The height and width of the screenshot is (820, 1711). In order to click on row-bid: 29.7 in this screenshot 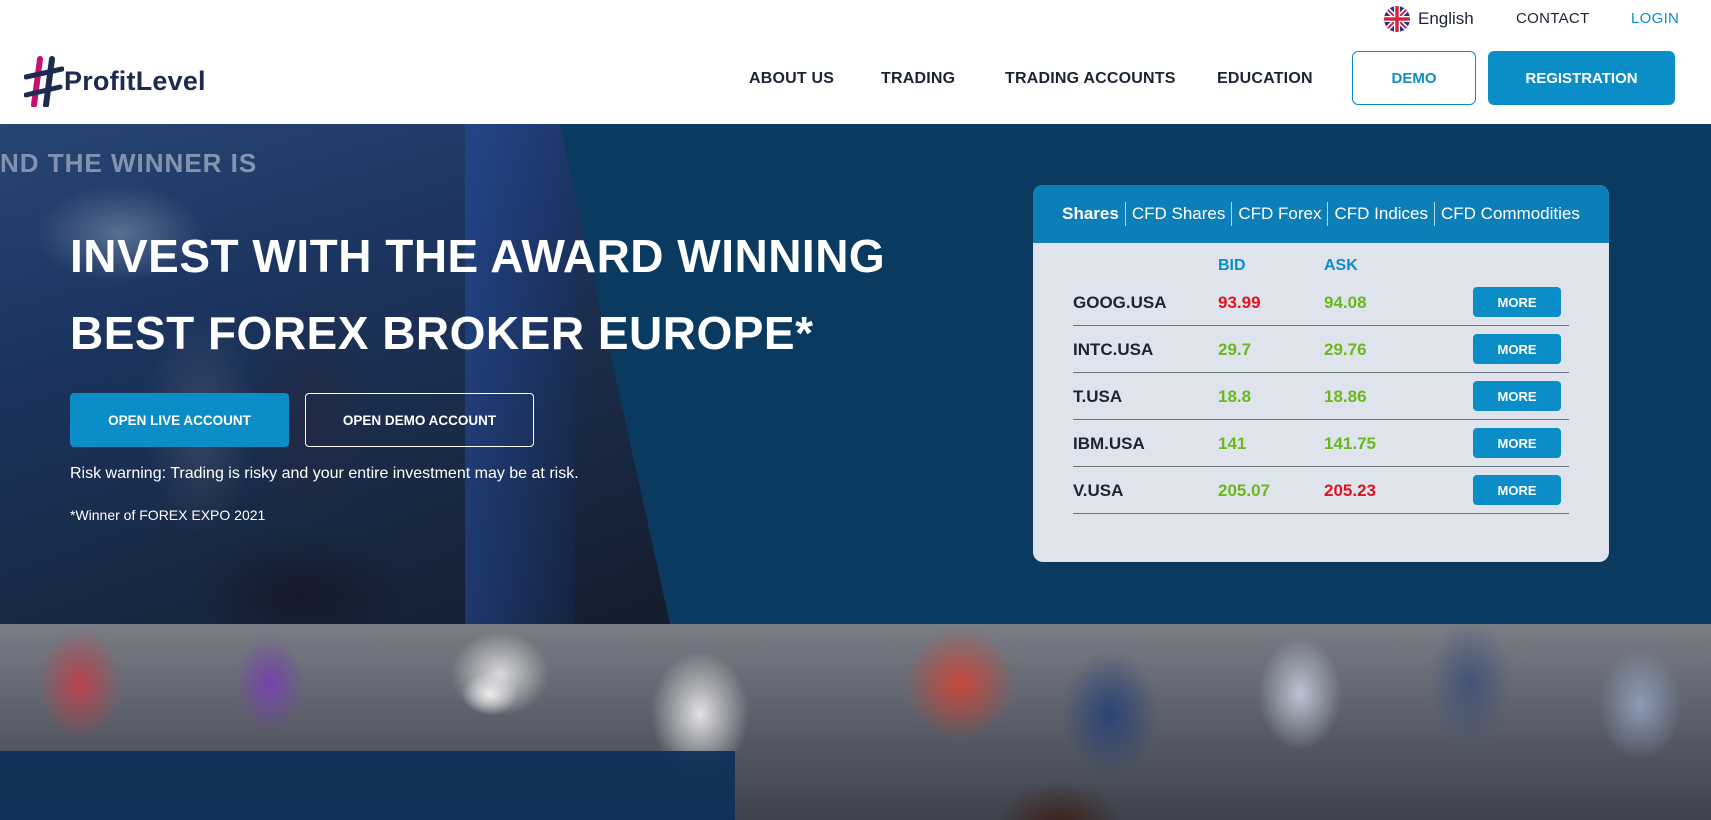, I will do `click(1235, 349)`.